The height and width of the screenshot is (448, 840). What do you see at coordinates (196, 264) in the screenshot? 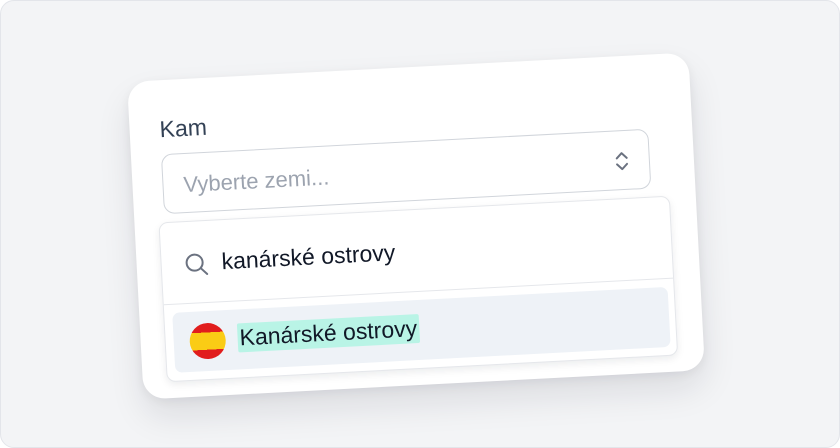
I see `search-icon` at bounding box center [196, 264].